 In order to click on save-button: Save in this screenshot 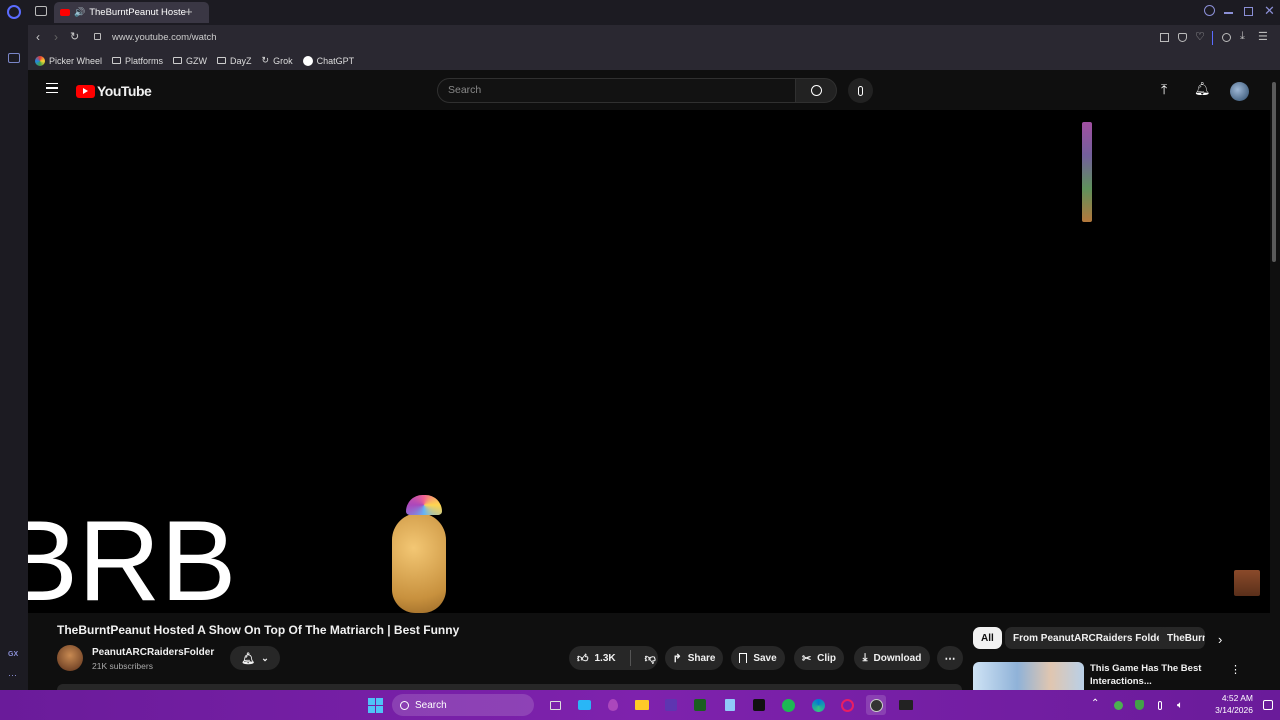, I will do `click(758, 658)`.